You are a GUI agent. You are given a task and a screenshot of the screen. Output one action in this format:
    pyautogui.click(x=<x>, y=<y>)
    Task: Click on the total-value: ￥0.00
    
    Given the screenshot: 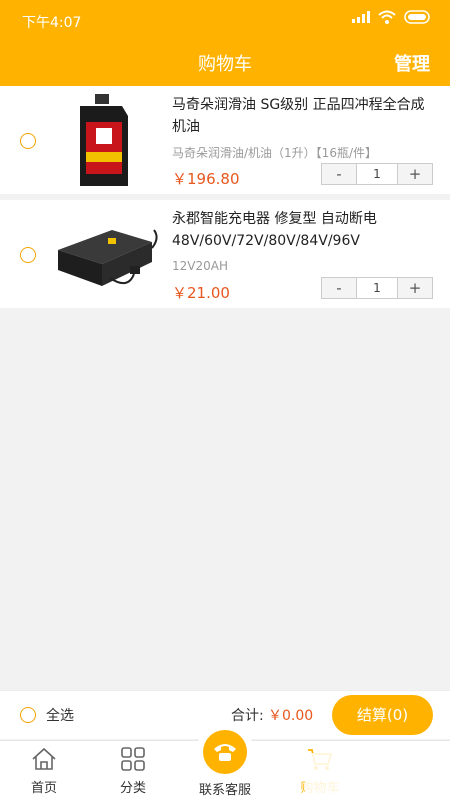 What is the action you would take?
    pyautogui.click(x=291, y=716)
    